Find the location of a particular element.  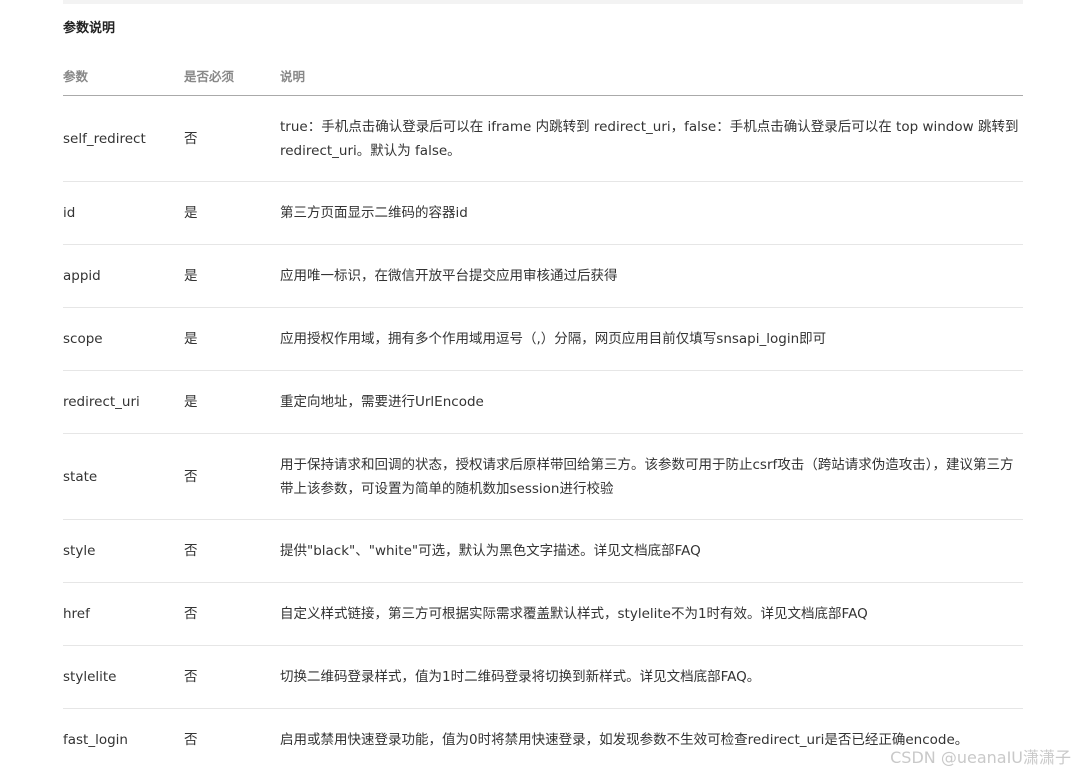

param-description: 提供"black"、"white"可选，默认为黑色文字描述。详见文档底部FAQ is located at coordinates (651, 551).